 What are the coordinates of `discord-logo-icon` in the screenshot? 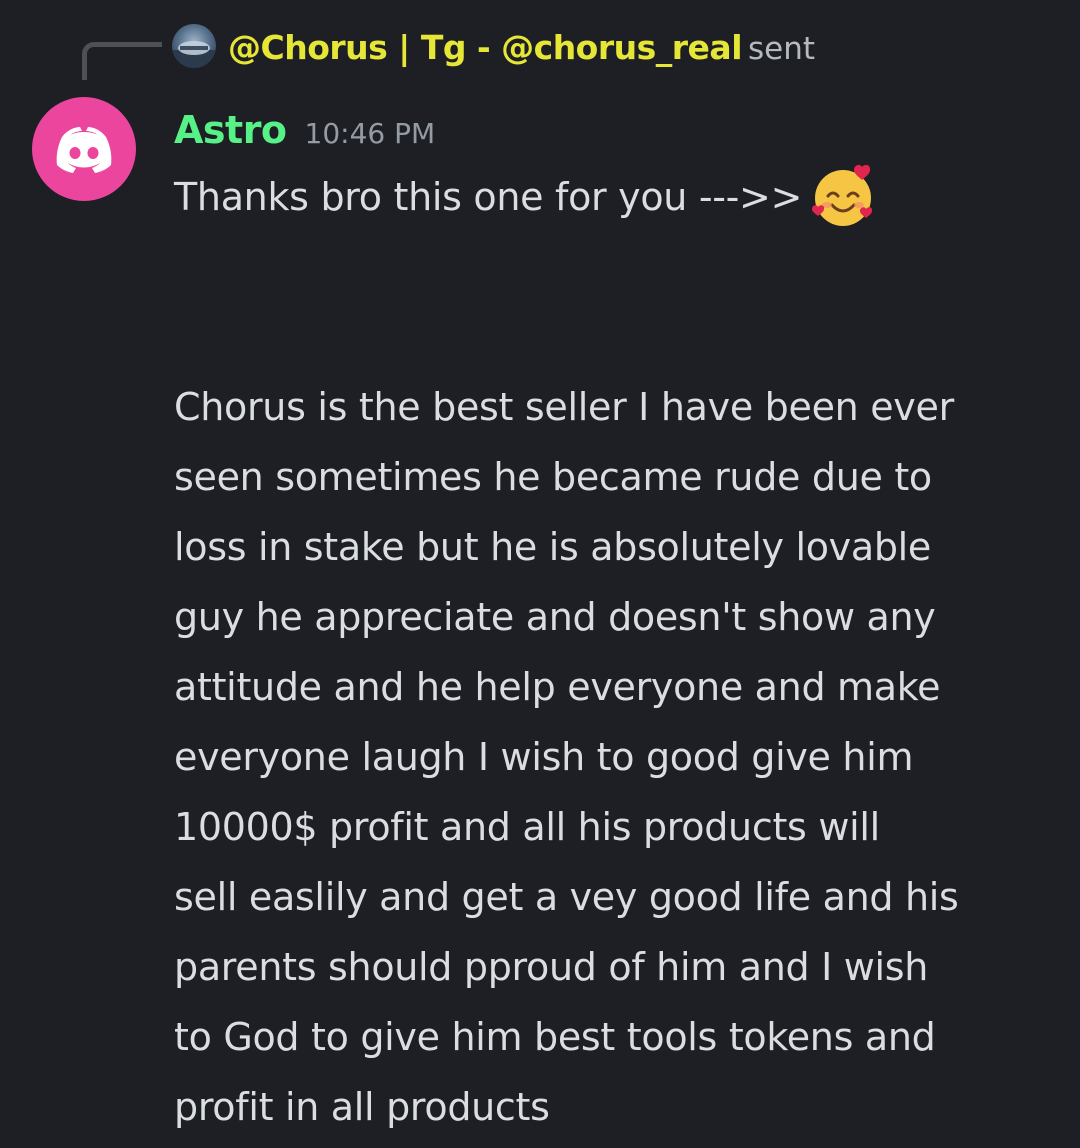 It's located at (84, 150).